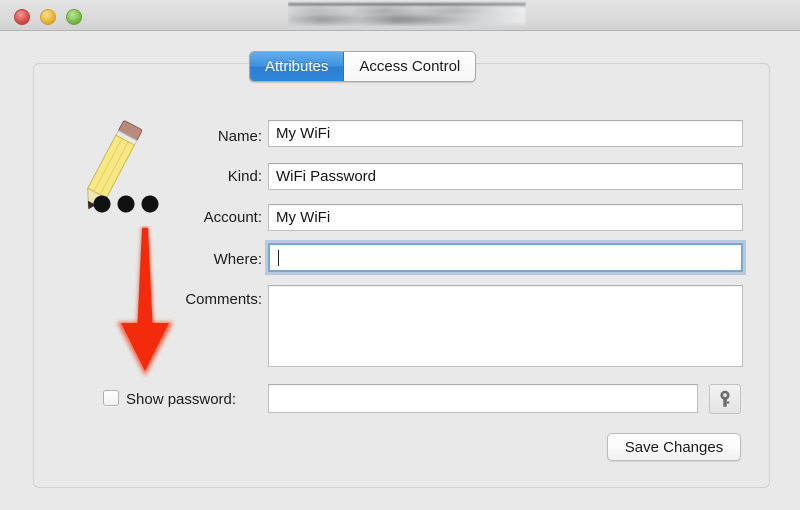  I want to click on kind-label: Kind:, so click(244, 176).